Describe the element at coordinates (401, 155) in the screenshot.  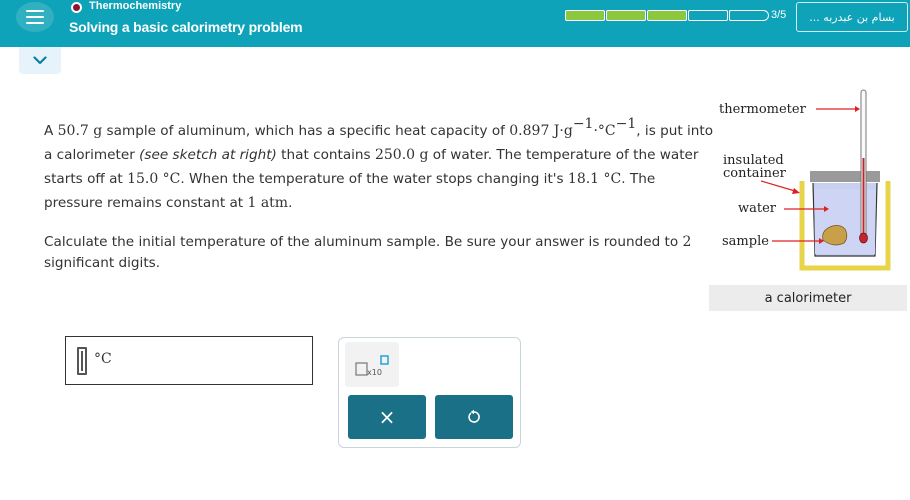
I see `mass-water: 250.0 g` at that location.